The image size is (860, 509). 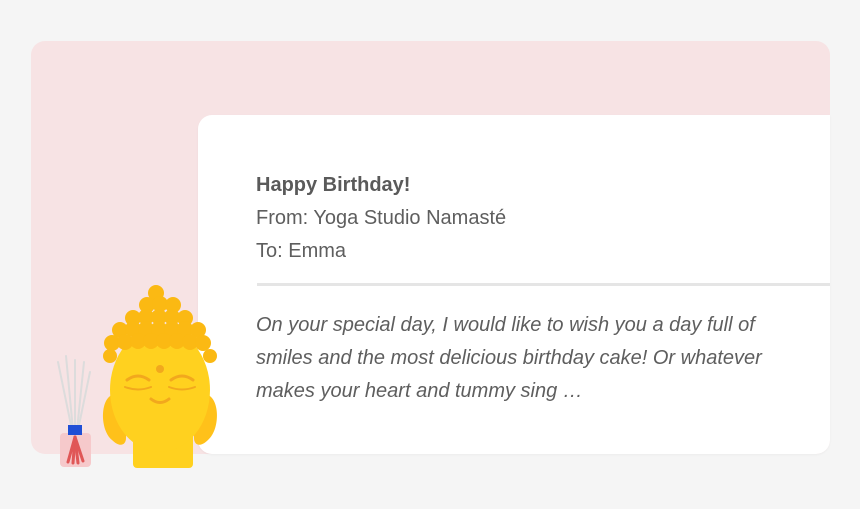 I want to click on reed-diffuser-illustration, so click(x=74, y=411).